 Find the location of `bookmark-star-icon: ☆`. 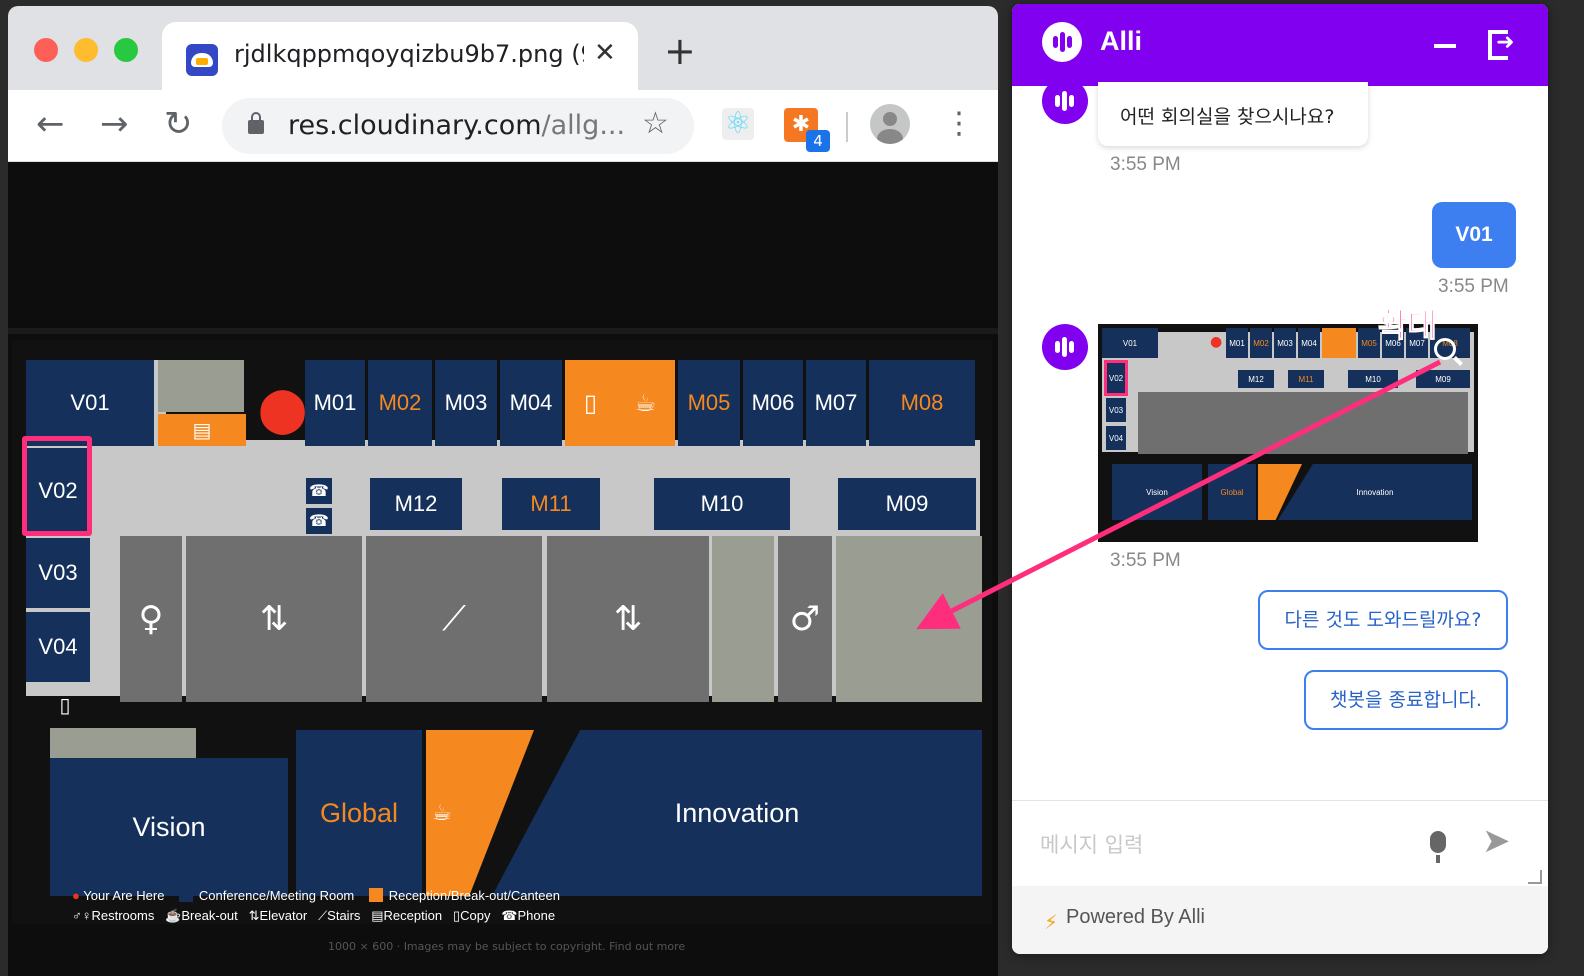

bookmark-star-icon: ☆ is located at coordinates (655, 123).